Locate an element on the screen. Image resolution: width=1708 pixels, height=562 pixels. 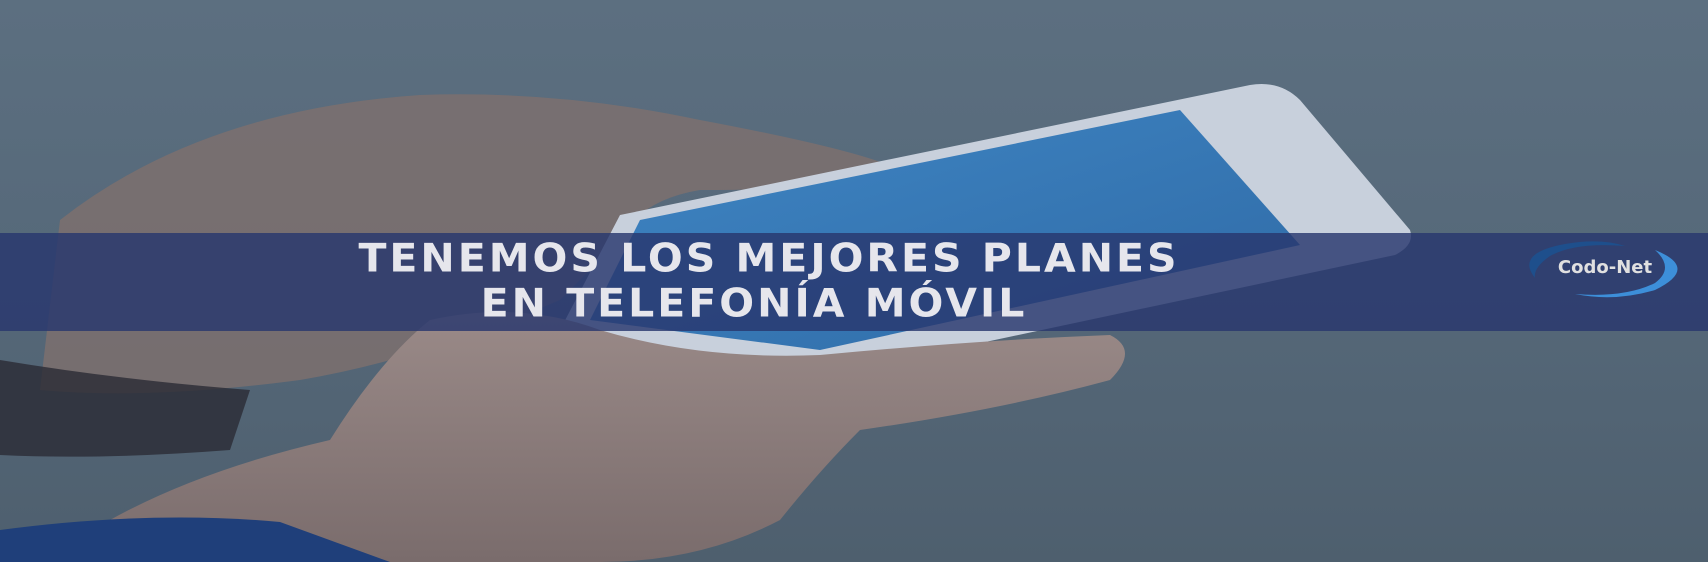
headline-line-1: TENEMOS LOS MEJORES PLANES is located at coordinates (769, 258).